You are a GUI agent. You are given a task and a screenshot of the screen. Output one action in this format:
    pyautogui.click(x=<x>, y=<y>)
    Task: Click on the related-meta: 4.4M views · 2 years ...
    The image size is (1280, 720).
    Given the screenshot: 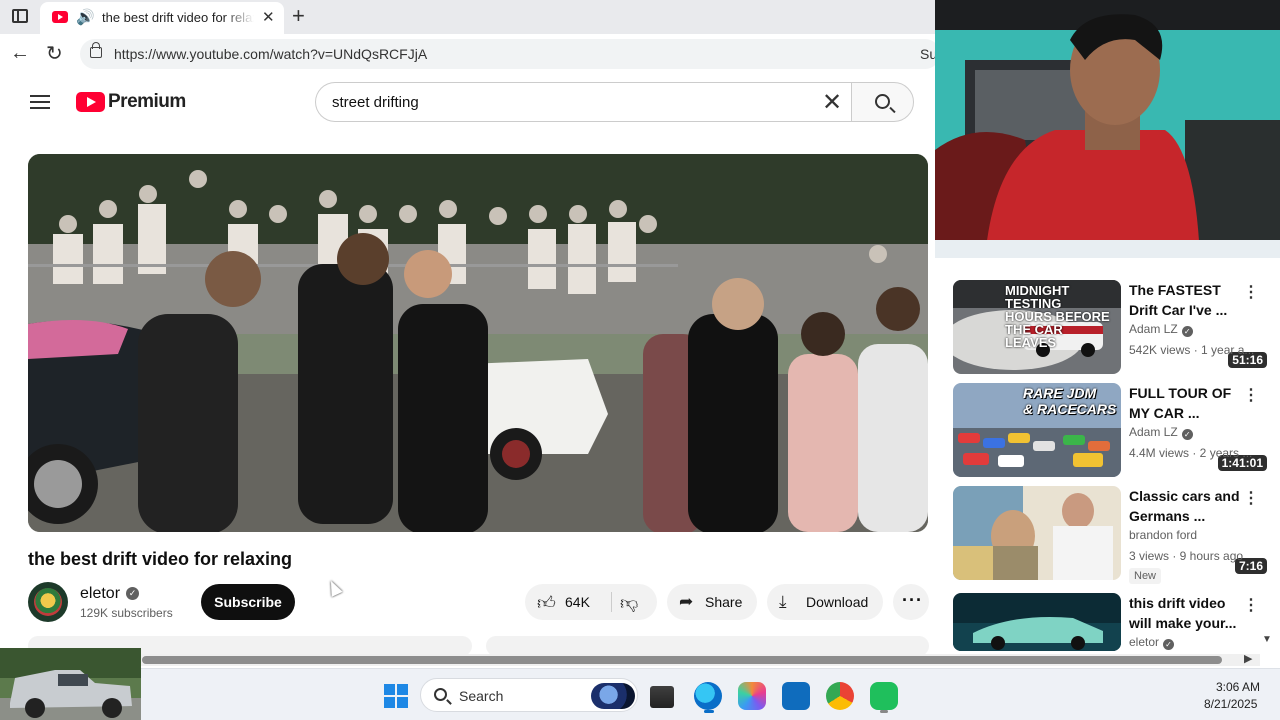 What is the action you would take?
    pyautogui.click(x=1191, y=453)
    